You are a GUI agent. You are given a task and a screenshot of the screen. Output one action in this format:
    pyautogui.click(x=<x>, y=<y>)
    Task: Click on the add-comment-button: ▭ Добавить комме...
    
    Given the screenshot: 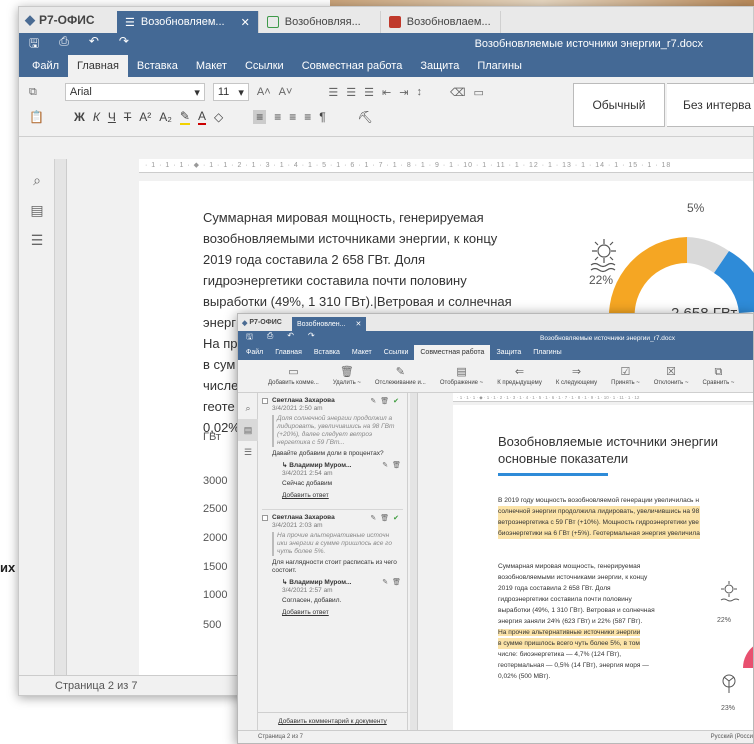 What is the action you would take?
    pyautogui.click(x=293, y=376)
    